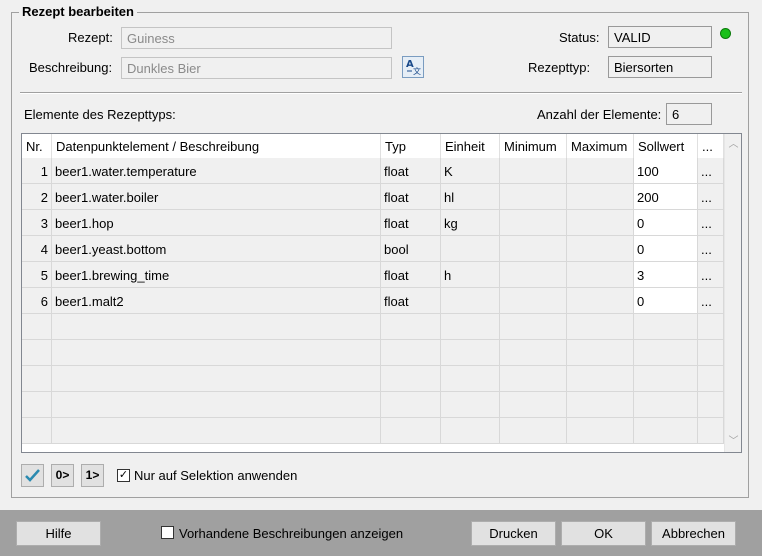 The image size is (762, 556). I want to click on header-setpoint: Sollwert, so click(666, 146).